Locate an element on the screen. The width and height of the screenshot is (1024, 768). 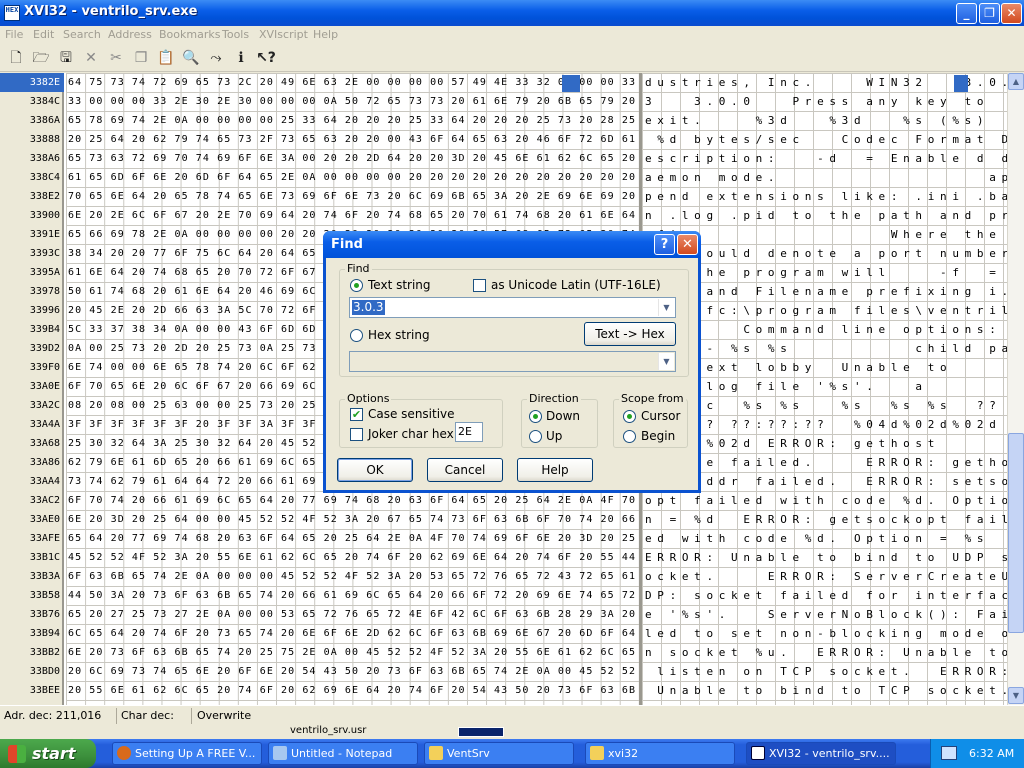
ok-button: OK is located at coordinates (375, 470).